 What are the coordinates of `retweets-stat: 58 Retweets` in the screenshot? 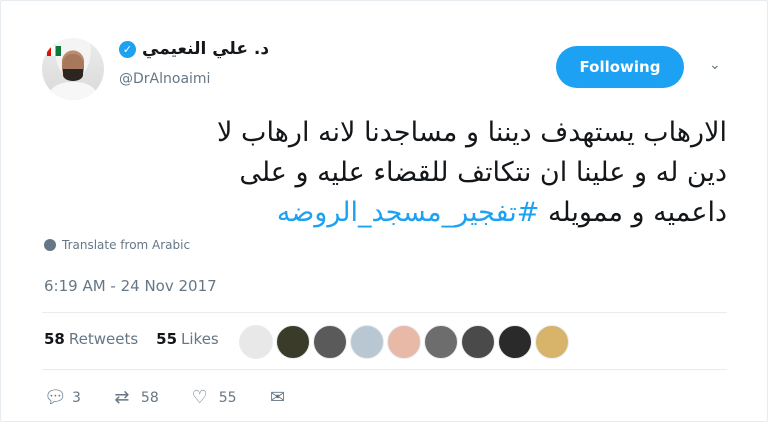 It's located at (91, 339).